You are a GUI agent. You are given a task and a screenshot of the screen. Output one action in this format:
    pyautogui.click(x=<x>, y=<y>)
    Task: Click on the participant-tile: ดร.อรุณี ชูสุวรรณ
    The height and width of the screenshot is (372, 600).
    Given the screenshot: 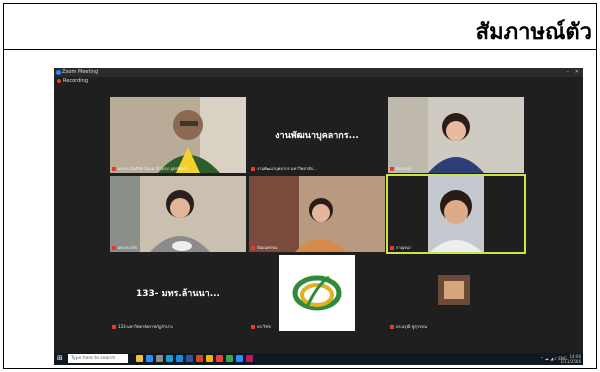 What is the action you would take?
    pyautogui.click(x=456, y=293)
    